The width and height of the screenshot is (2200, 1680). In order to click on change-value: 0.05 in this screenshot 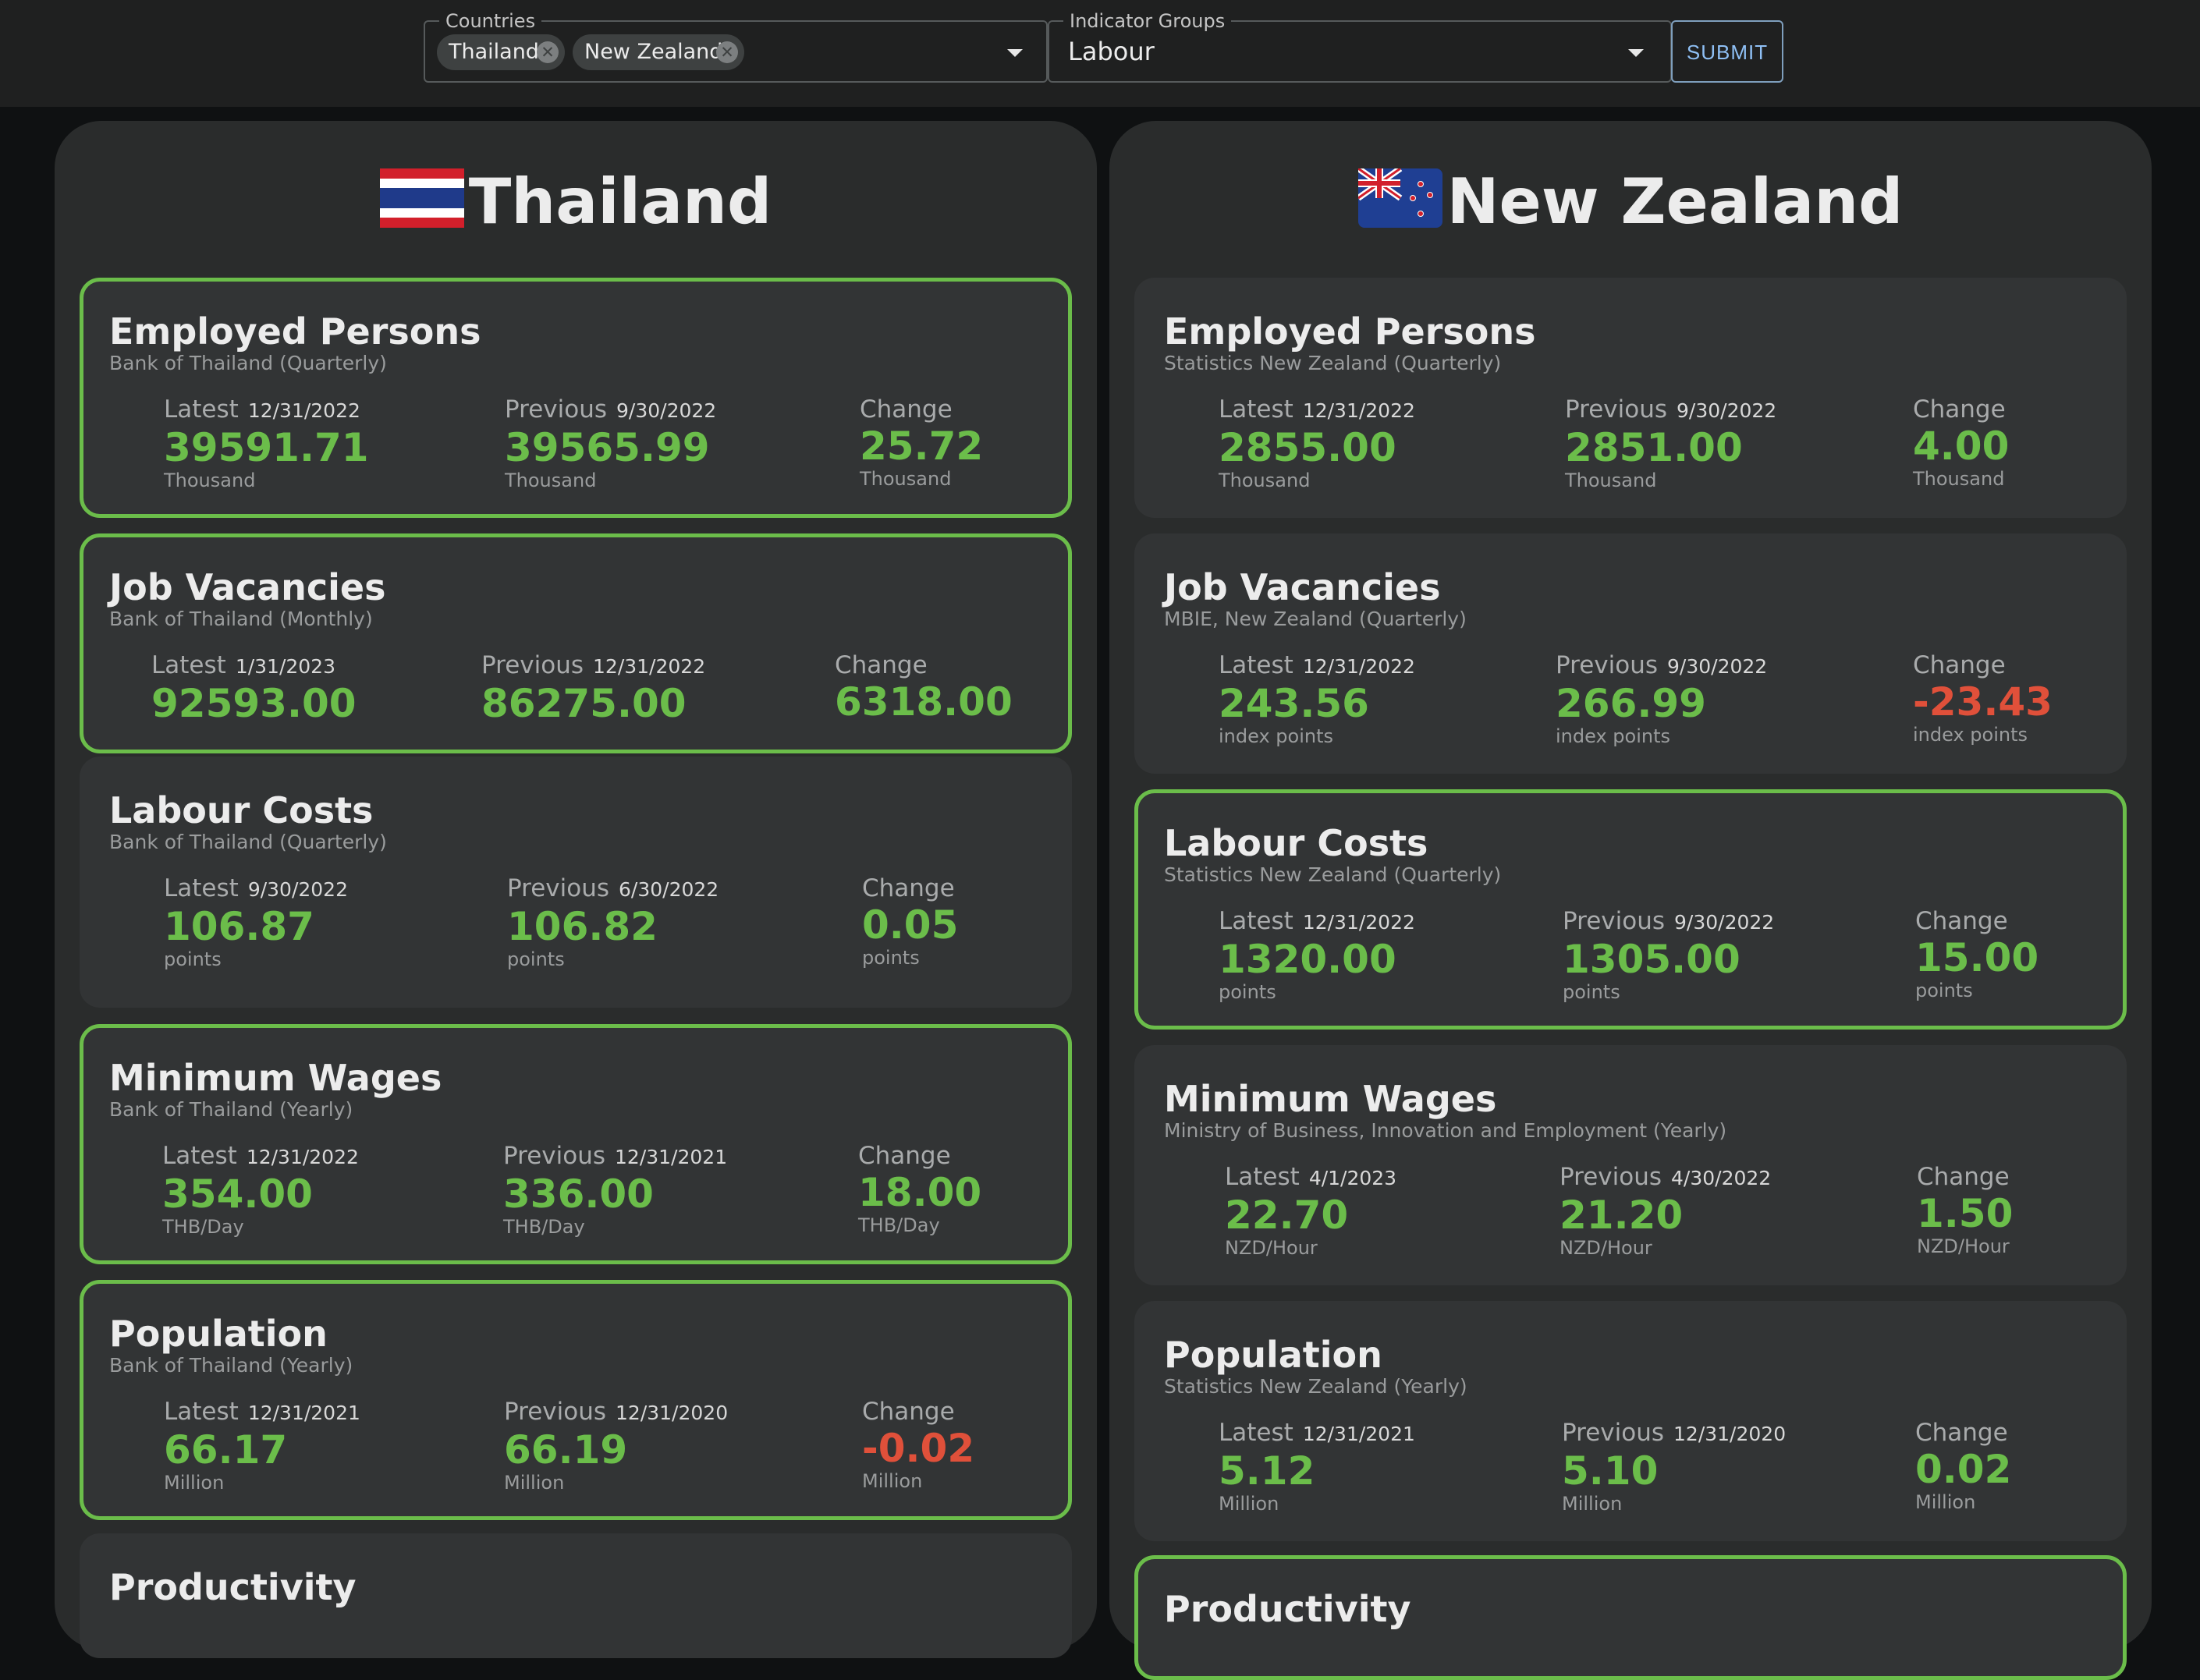, I will do `click(910, 925)`.